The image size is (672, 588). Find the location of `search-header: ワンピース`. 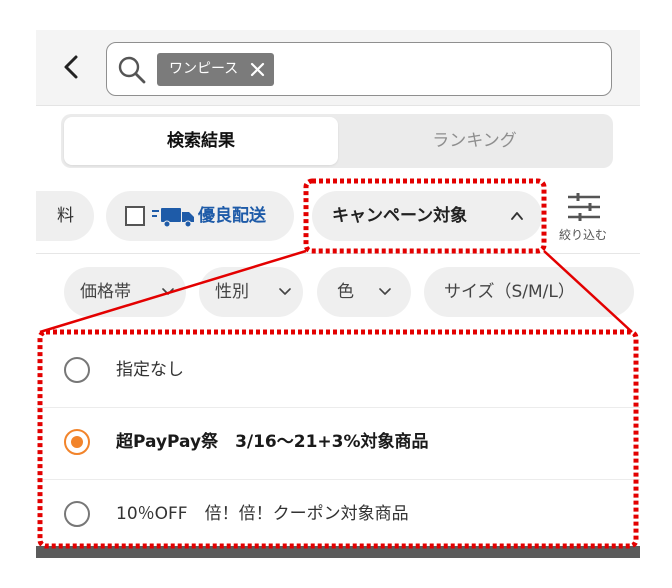

search-header: ワンピース is located at coordinates (338, 68).